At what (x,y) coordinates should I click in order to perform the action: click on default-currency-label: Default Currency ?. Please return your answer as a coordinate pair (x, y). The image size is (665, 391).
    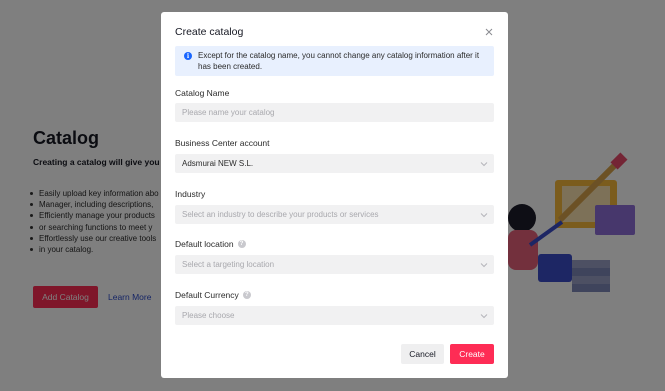
    Looking at the image, I should click on (213, 295).